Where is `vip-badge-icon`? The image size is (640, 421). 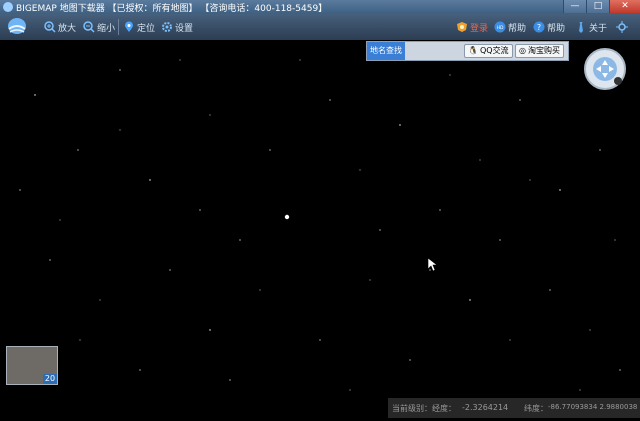 vip-badge-icon is located at coordinates (462, 27).